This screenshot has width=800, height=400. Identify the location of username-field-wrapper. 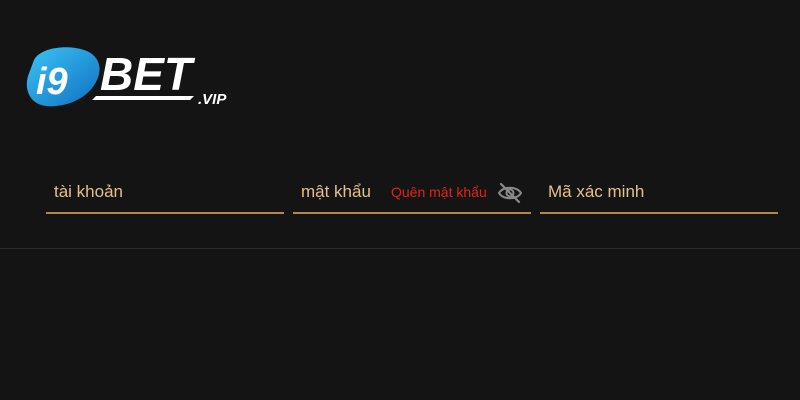
(165, 193).